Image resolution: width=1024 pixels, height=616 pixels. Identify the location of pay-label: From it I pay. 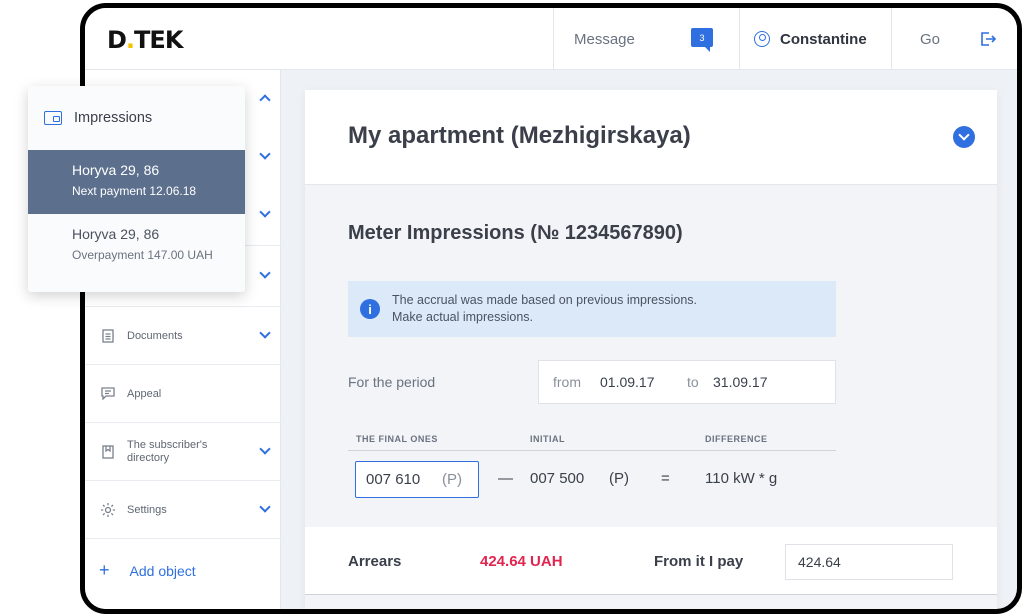
(699, 561).